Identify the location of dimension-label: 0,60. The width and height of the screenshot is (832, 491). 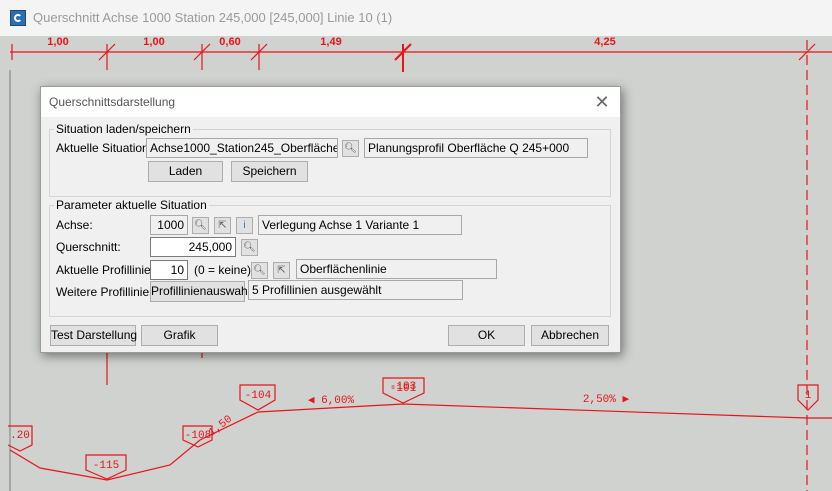
(229, 42).